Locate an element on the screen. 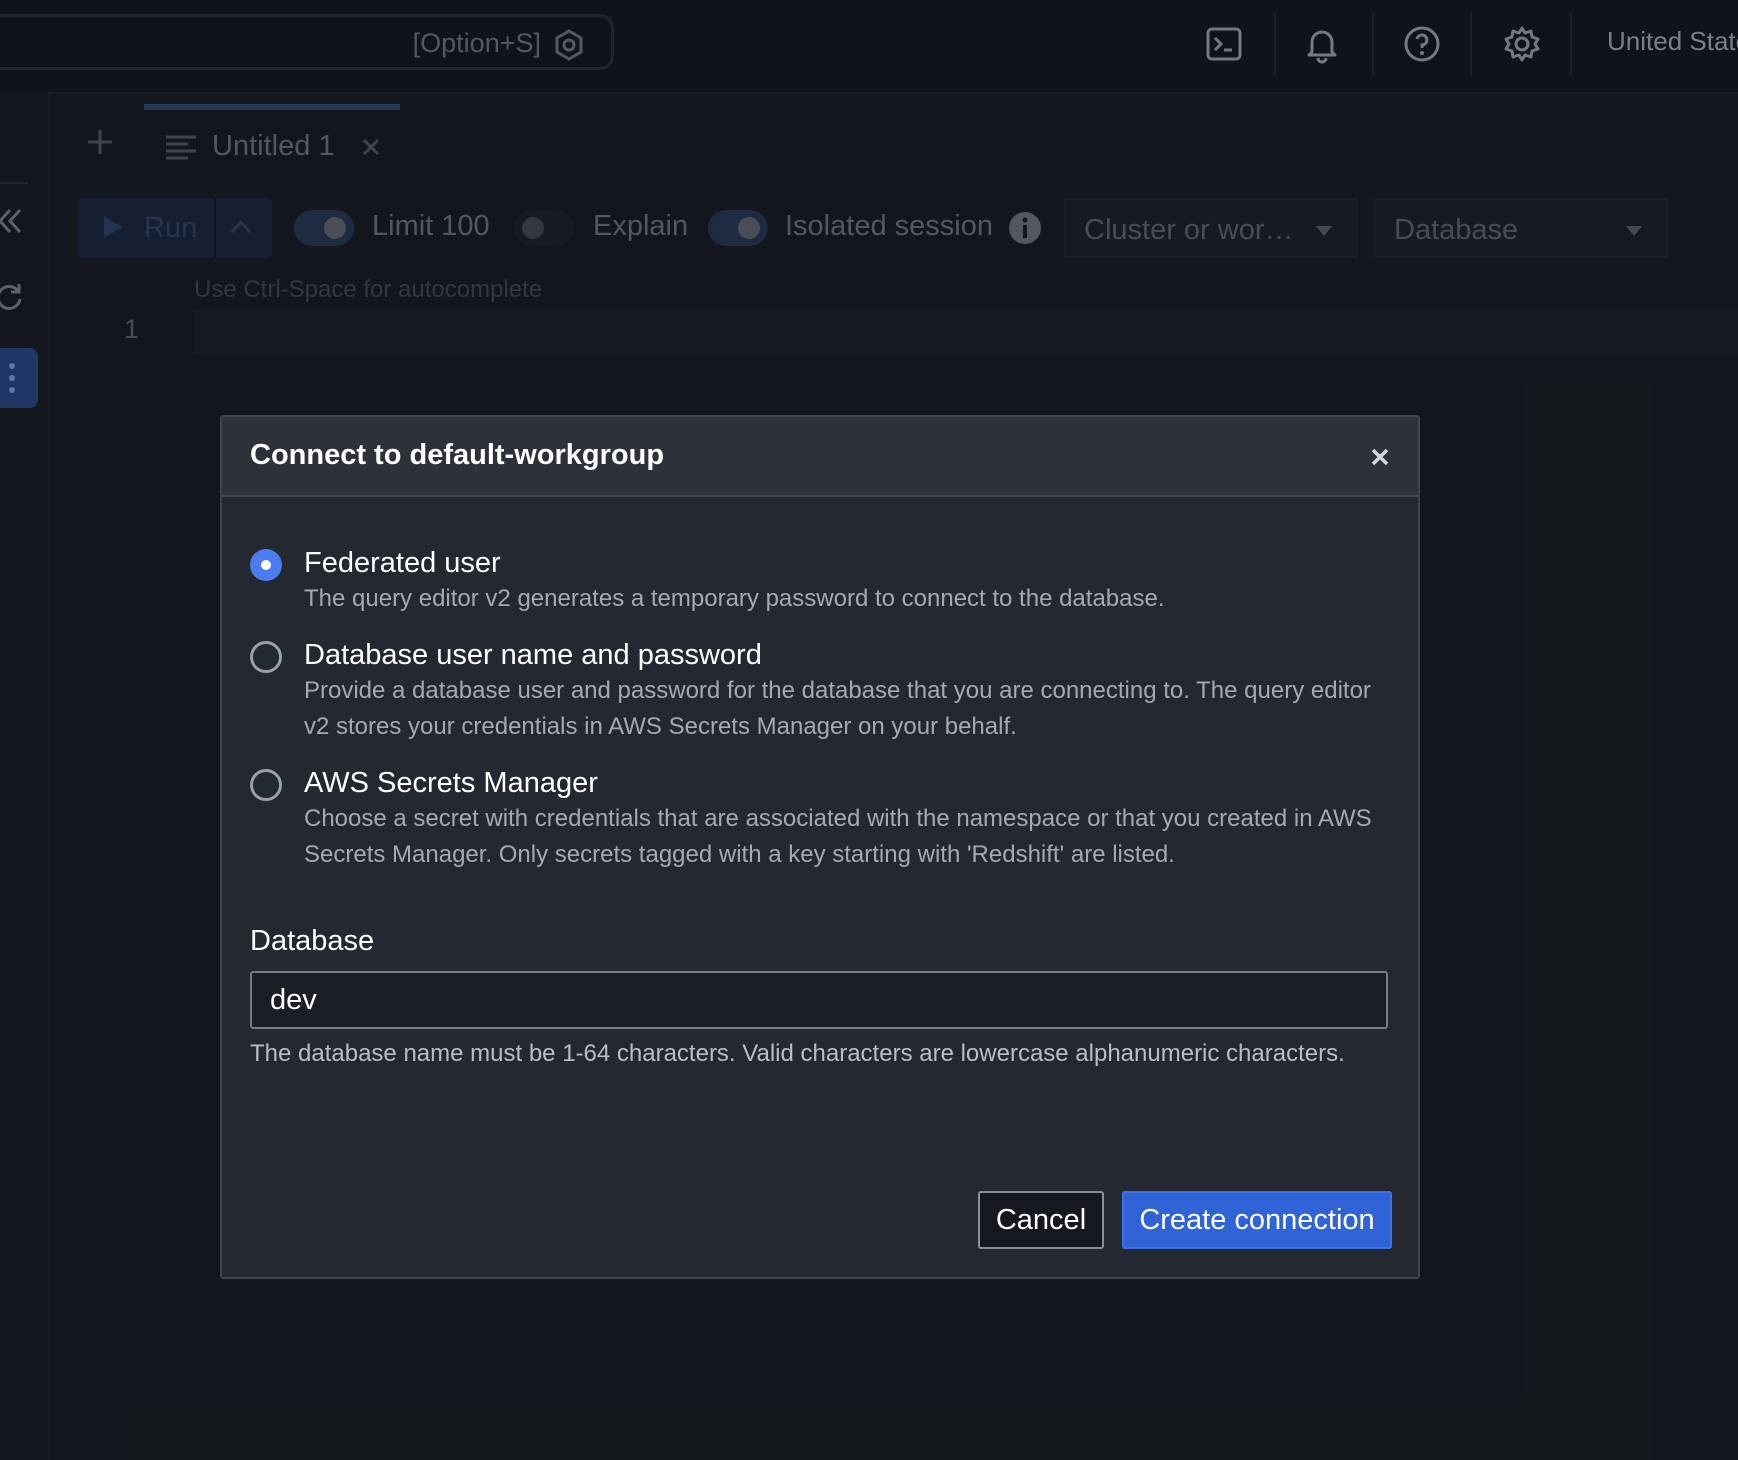 The image size is (1738, 1460). database-name-input is located at coordinates (819, 1000).